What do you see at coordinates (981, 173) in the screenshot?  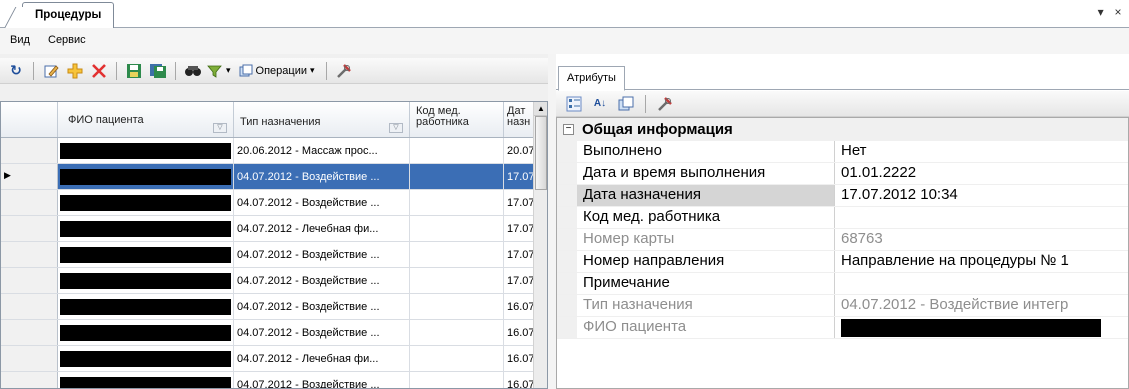 I see `property-value-cell: 01.01.2222` at bounding box center [981, 173].